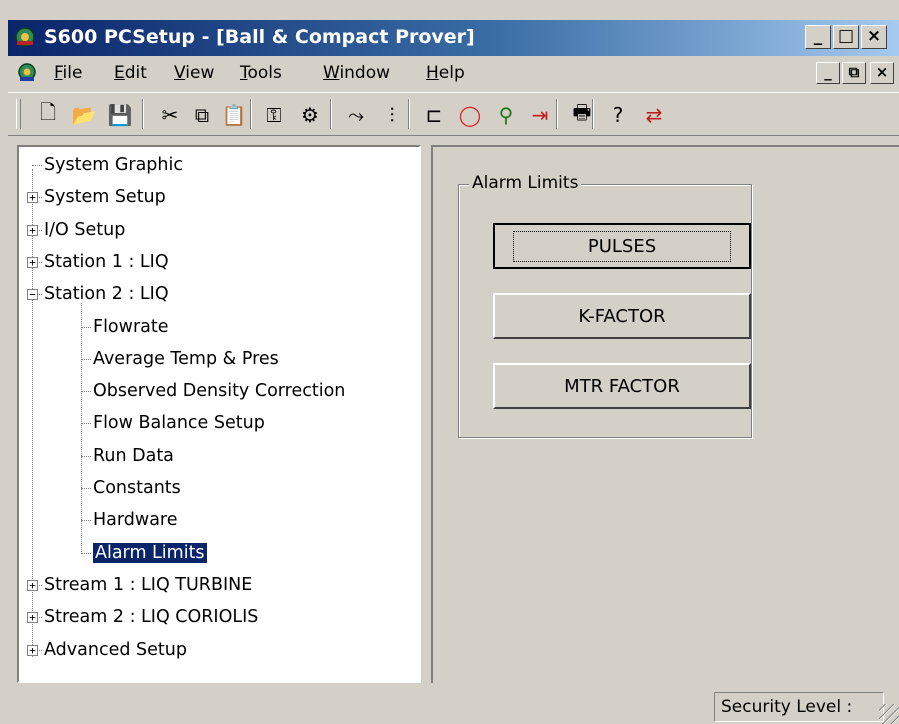 This screenshot has width=899, height=724. I want to click on connect-icon: ⚙, so click(310, 115).